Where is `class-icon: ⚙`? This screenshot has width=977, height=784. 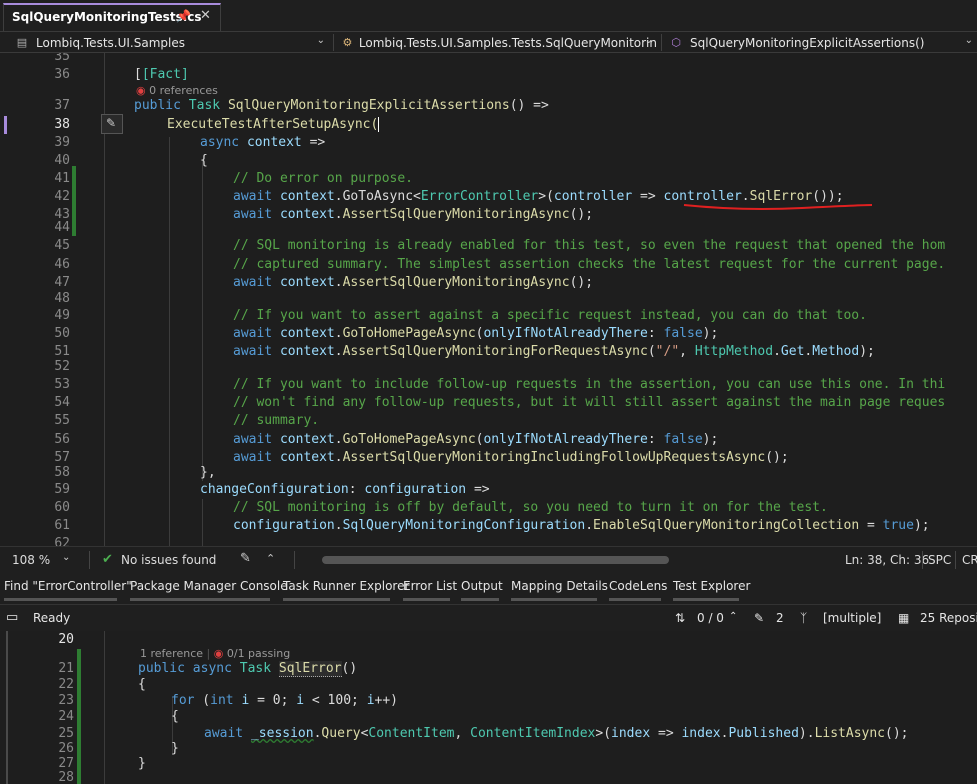 class-icon: ⚙ is located at coordinates (347, 42).